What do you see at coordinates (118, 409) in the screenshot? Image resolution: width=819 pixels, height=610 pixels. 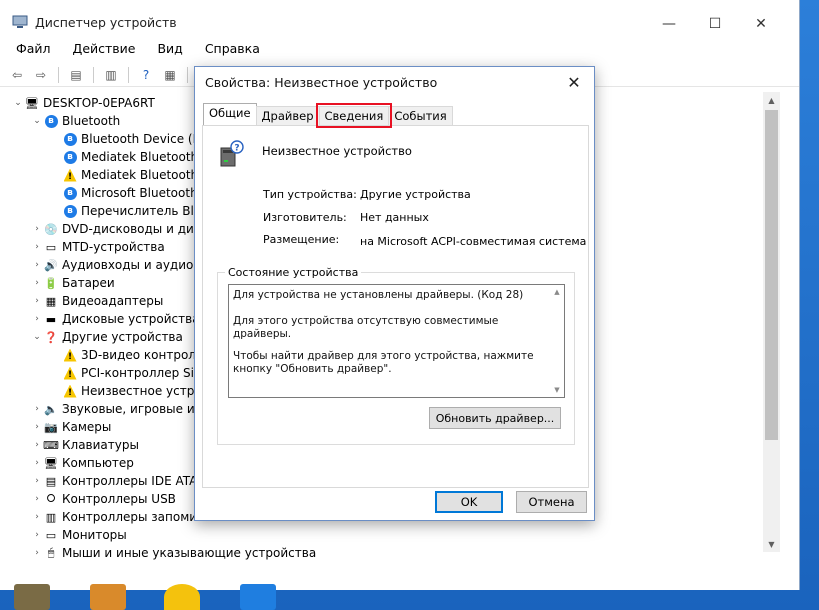 I see `tree-item: › 🔈 Звуковые, игровые и в` at bounding box center [118, 409].